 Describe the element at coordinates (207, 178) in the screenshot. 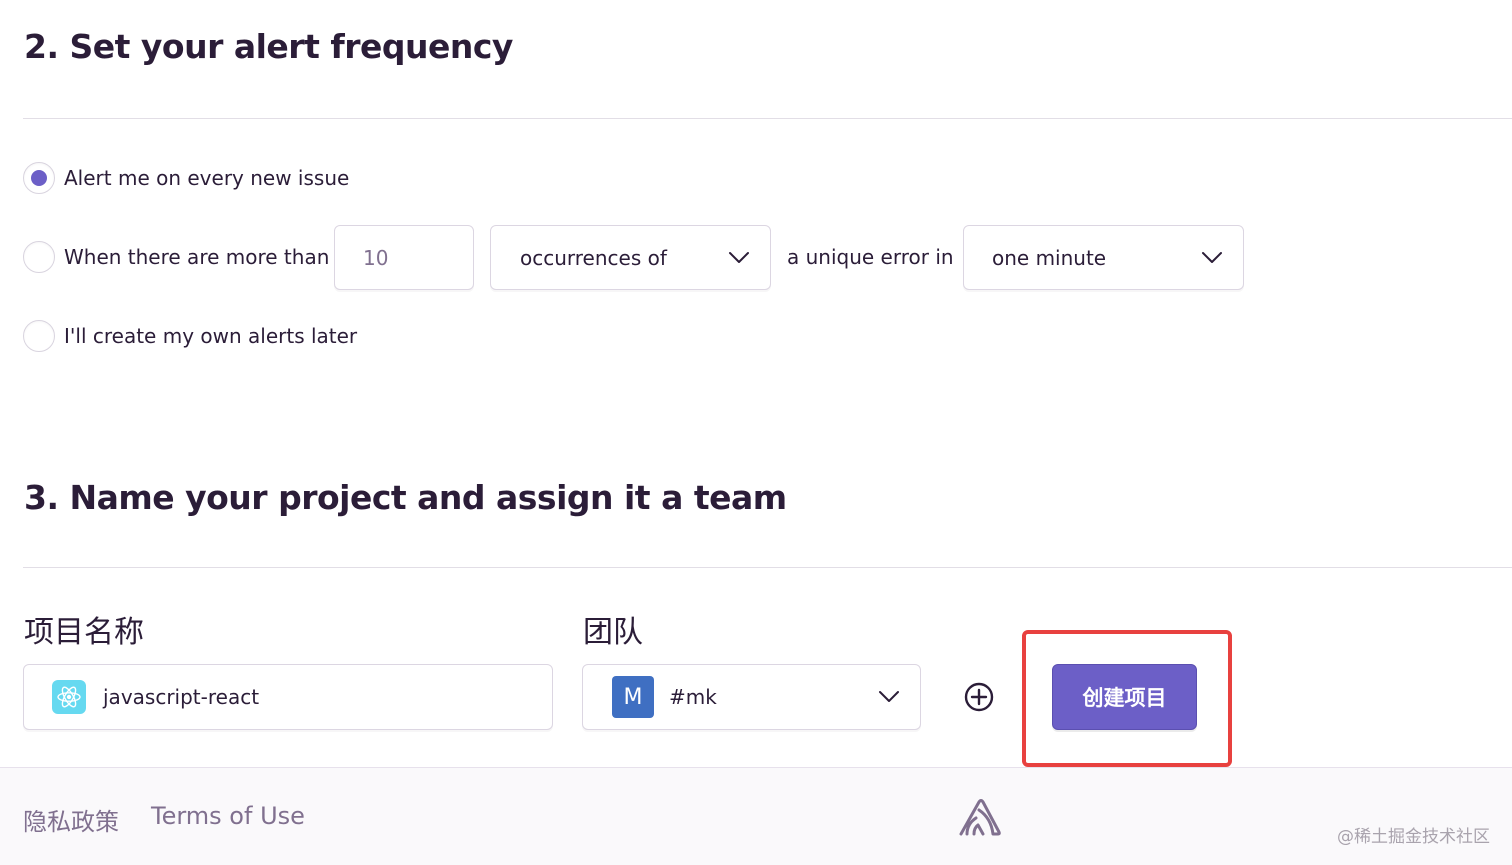

I see `radio-label-every-new-issue: Alert me on every new issue` at that location.